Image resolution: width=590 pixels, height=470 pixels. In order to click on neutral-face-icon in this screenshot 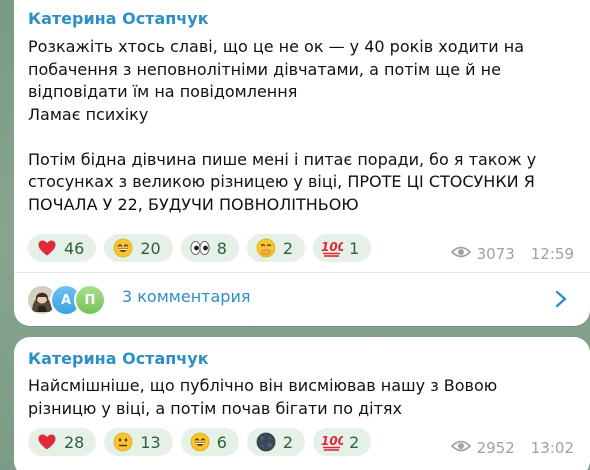, I will do `click(123, 442)`.